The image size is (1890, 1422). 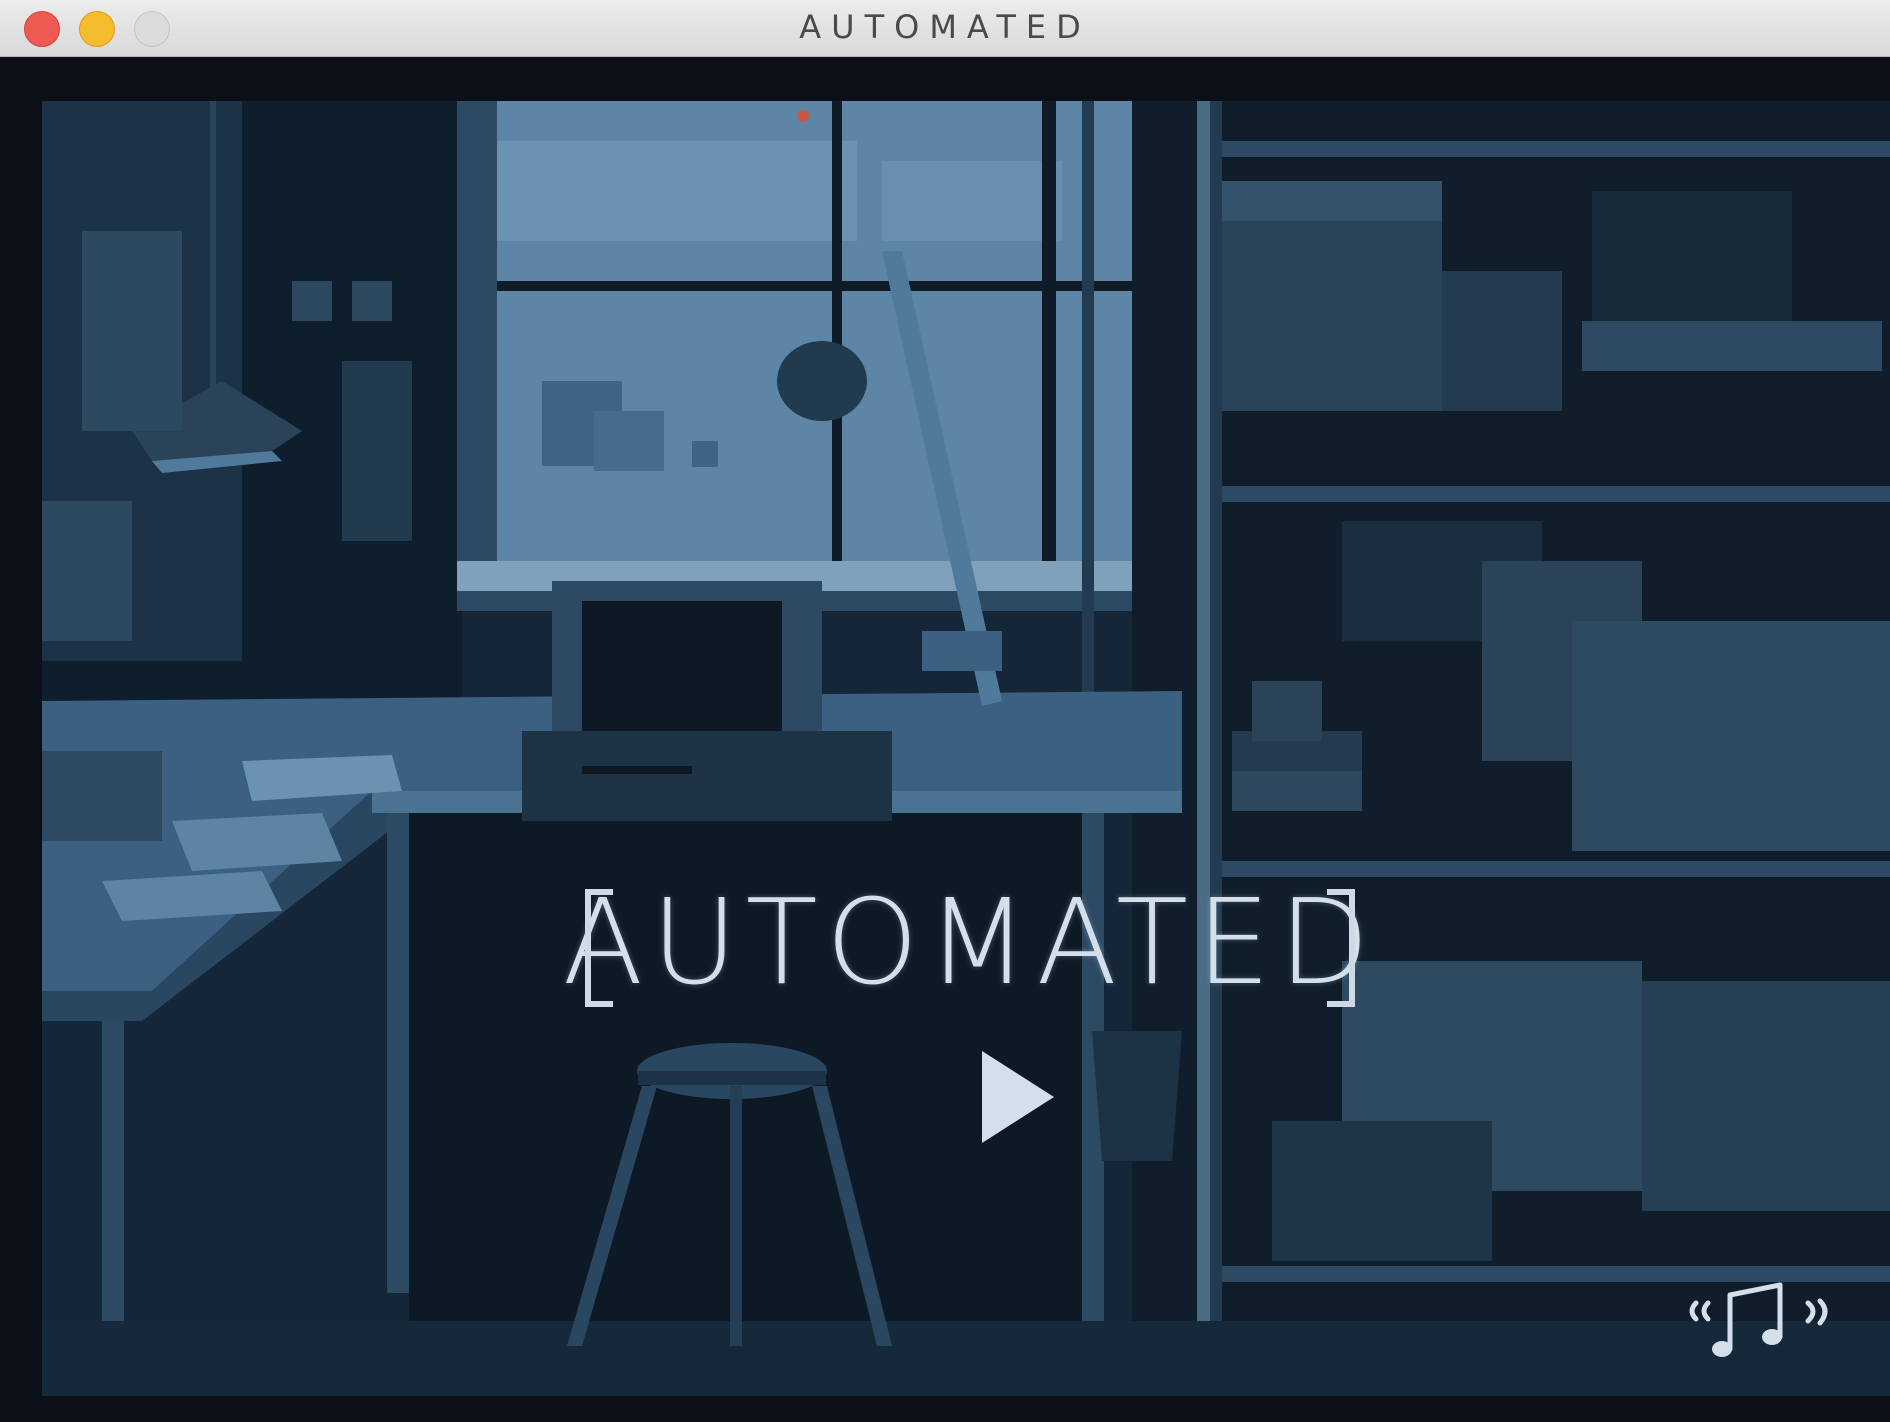 I want to click on title-bar: AUTOMATED, so click(x=945, y=28).